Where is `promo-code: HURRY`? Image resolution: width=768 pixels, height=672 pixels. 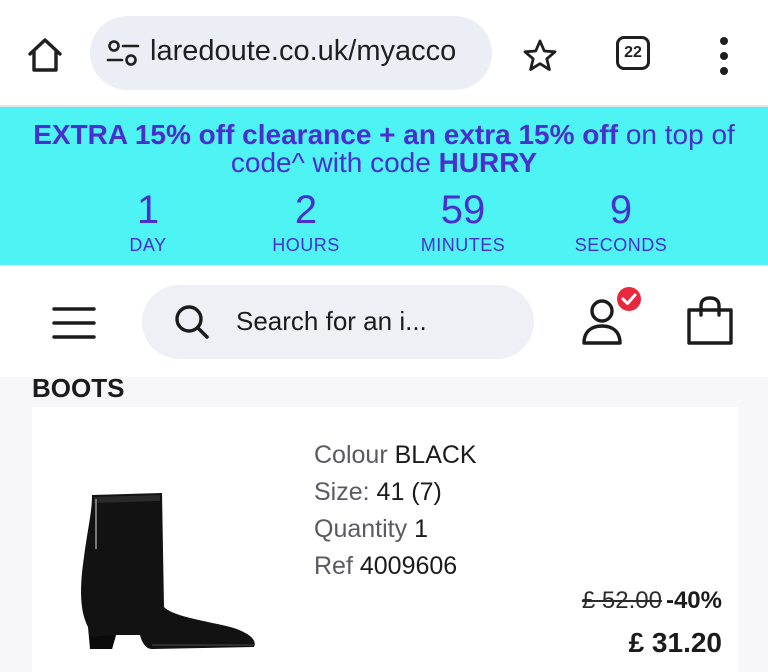
promo-code: HURRY is located at coordinates (488, 162).